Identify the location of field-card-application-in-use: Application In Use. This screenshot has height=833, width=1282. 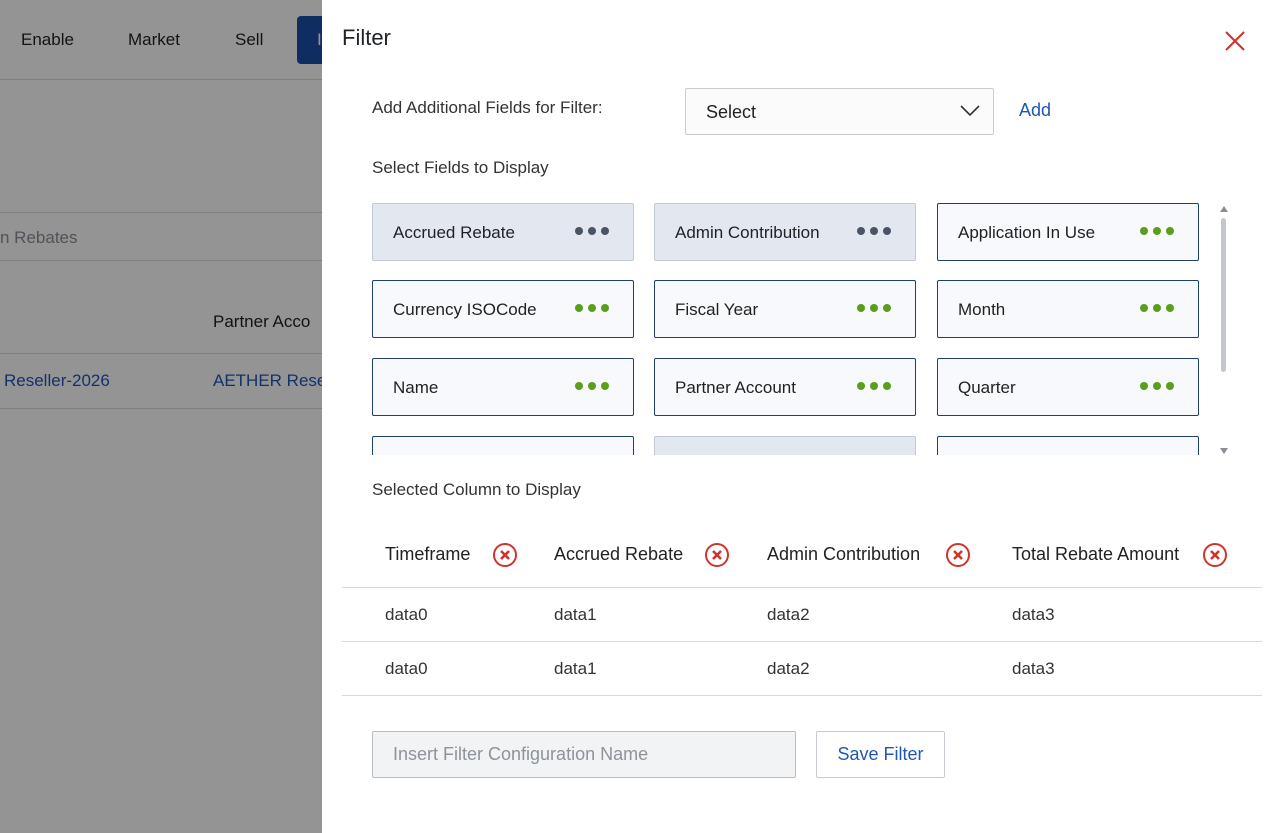
(1068, 232).